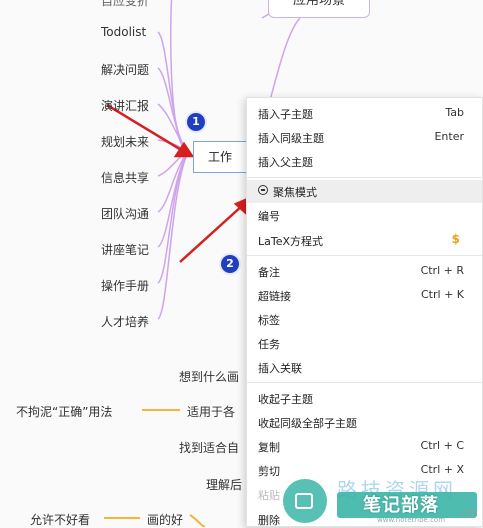 This screenshot has height=528, width=483. What do you see at coordinates (285, 114) in the screenshot?
I see `menu-label: 插入子主题` at bounding box center [285, 114].